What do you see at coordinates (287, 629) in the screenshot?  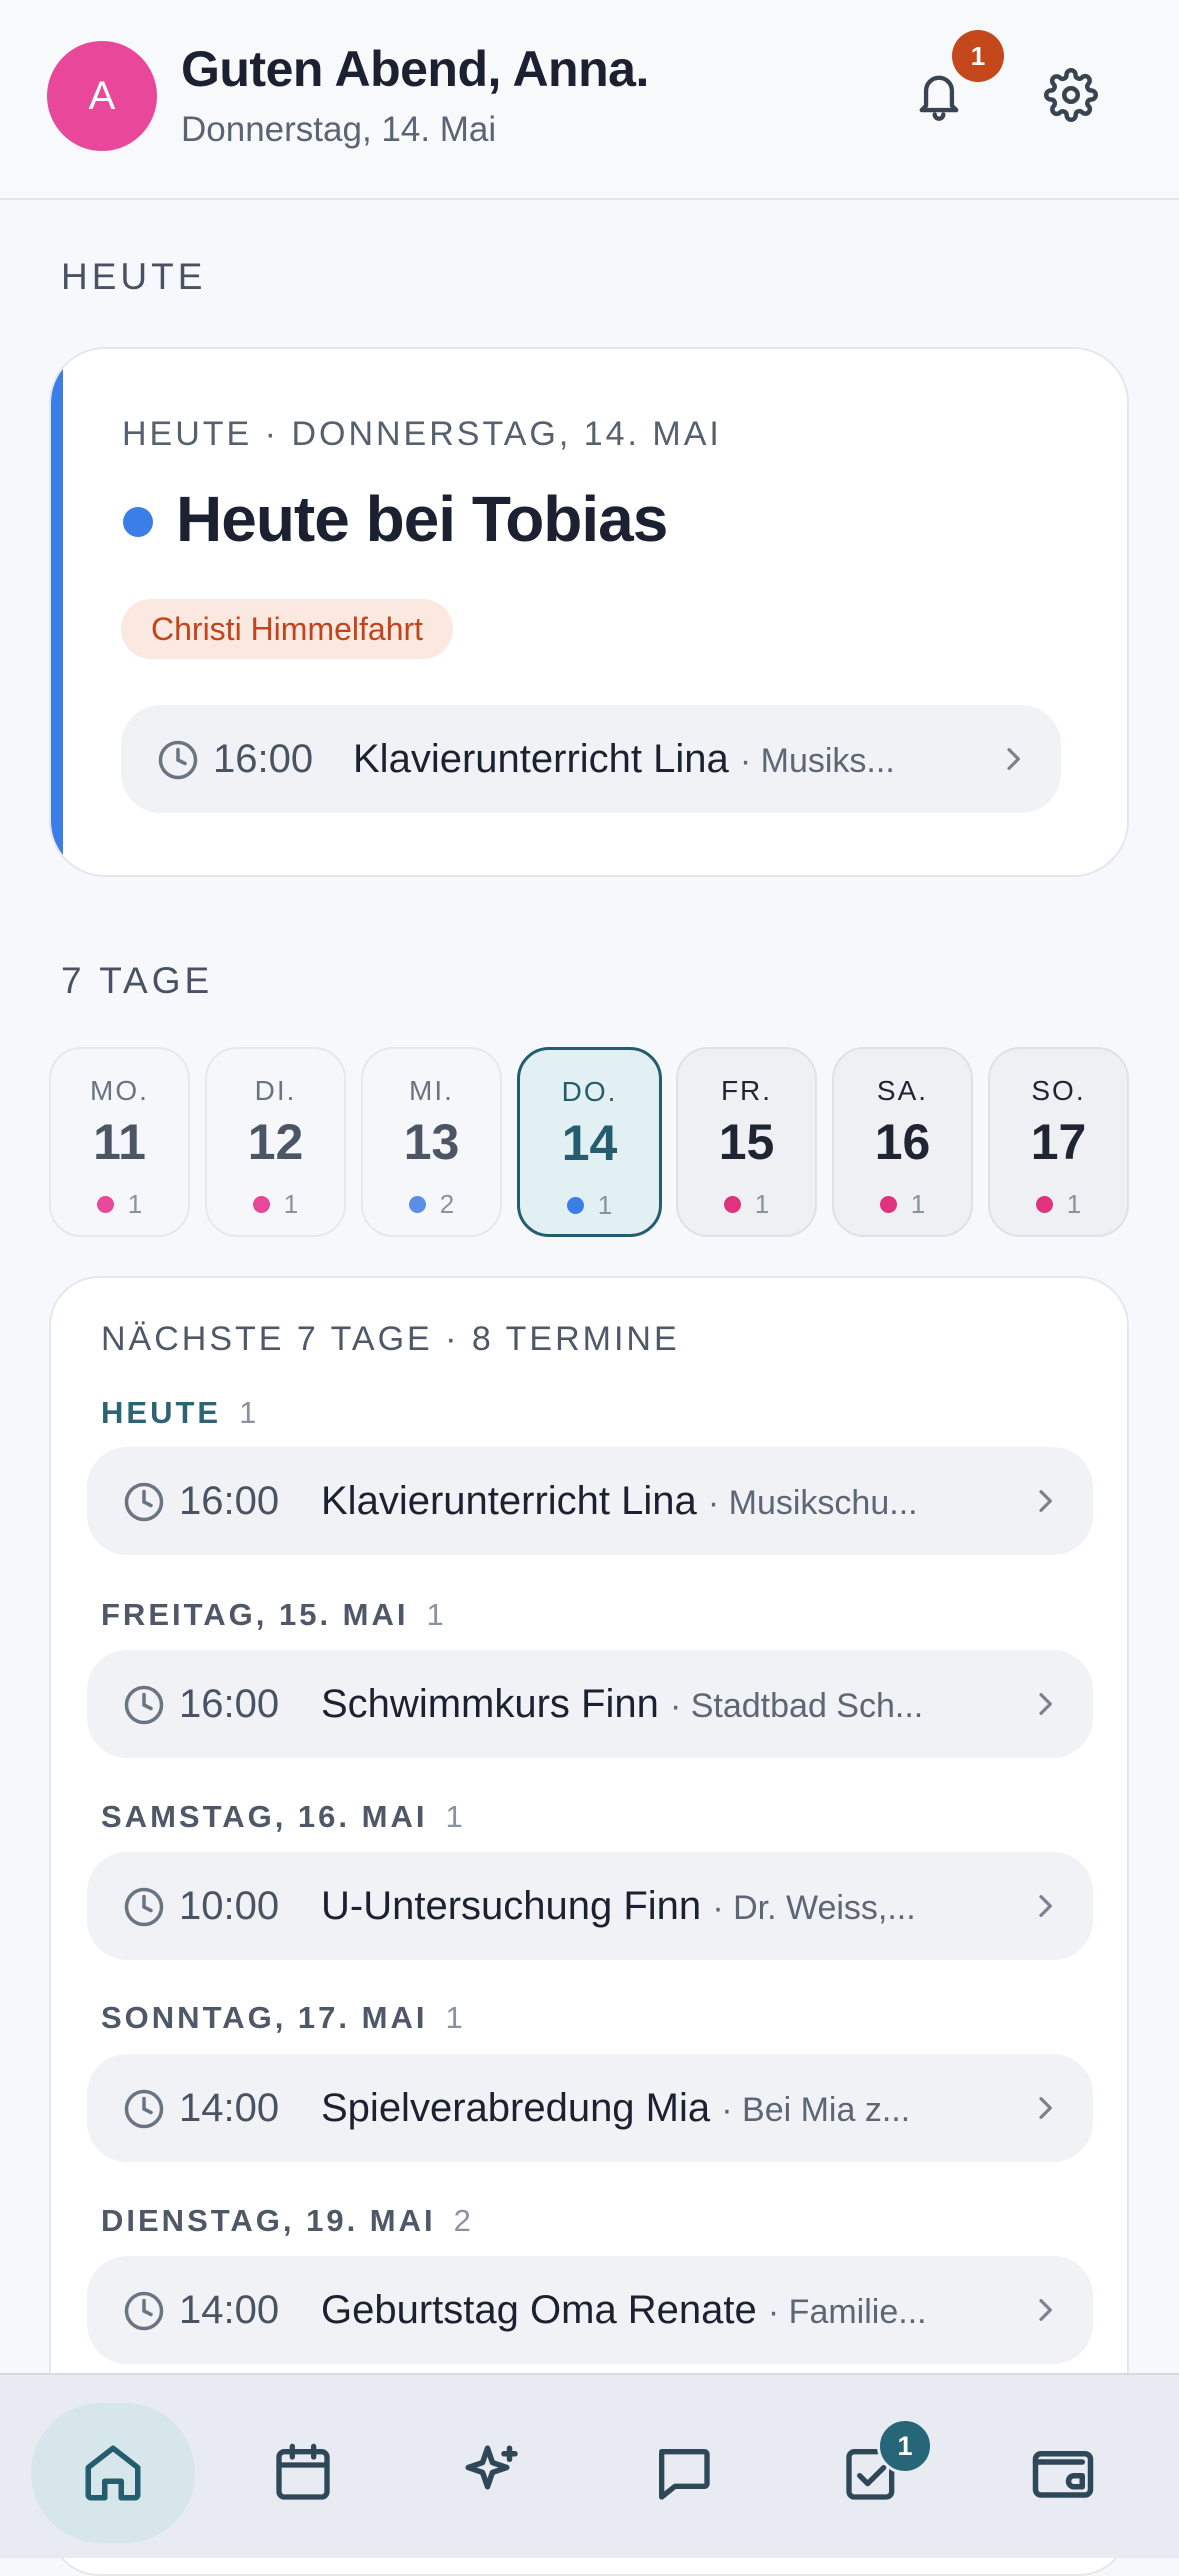 I see `holiday-tag: Christi Himmelfahrt` at bounding box center [287, 629].